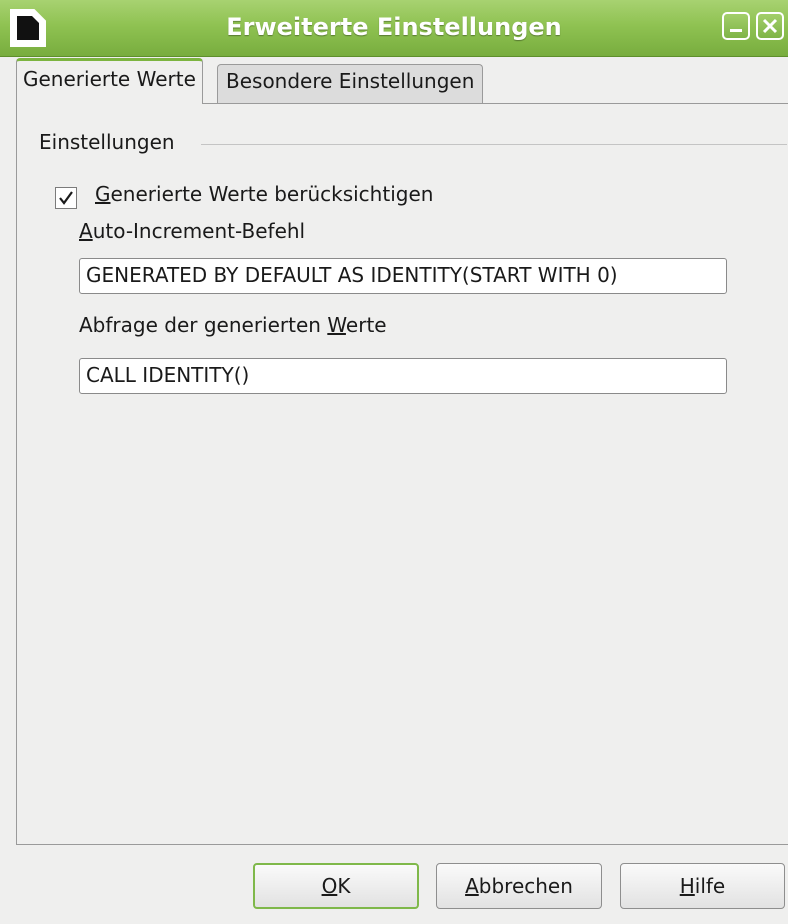 The width and height of the screenshot is (788, 924). Describe the element at coordinates (107, 142) in the screenshot. I see `group-title: Einstellungen` at that location.